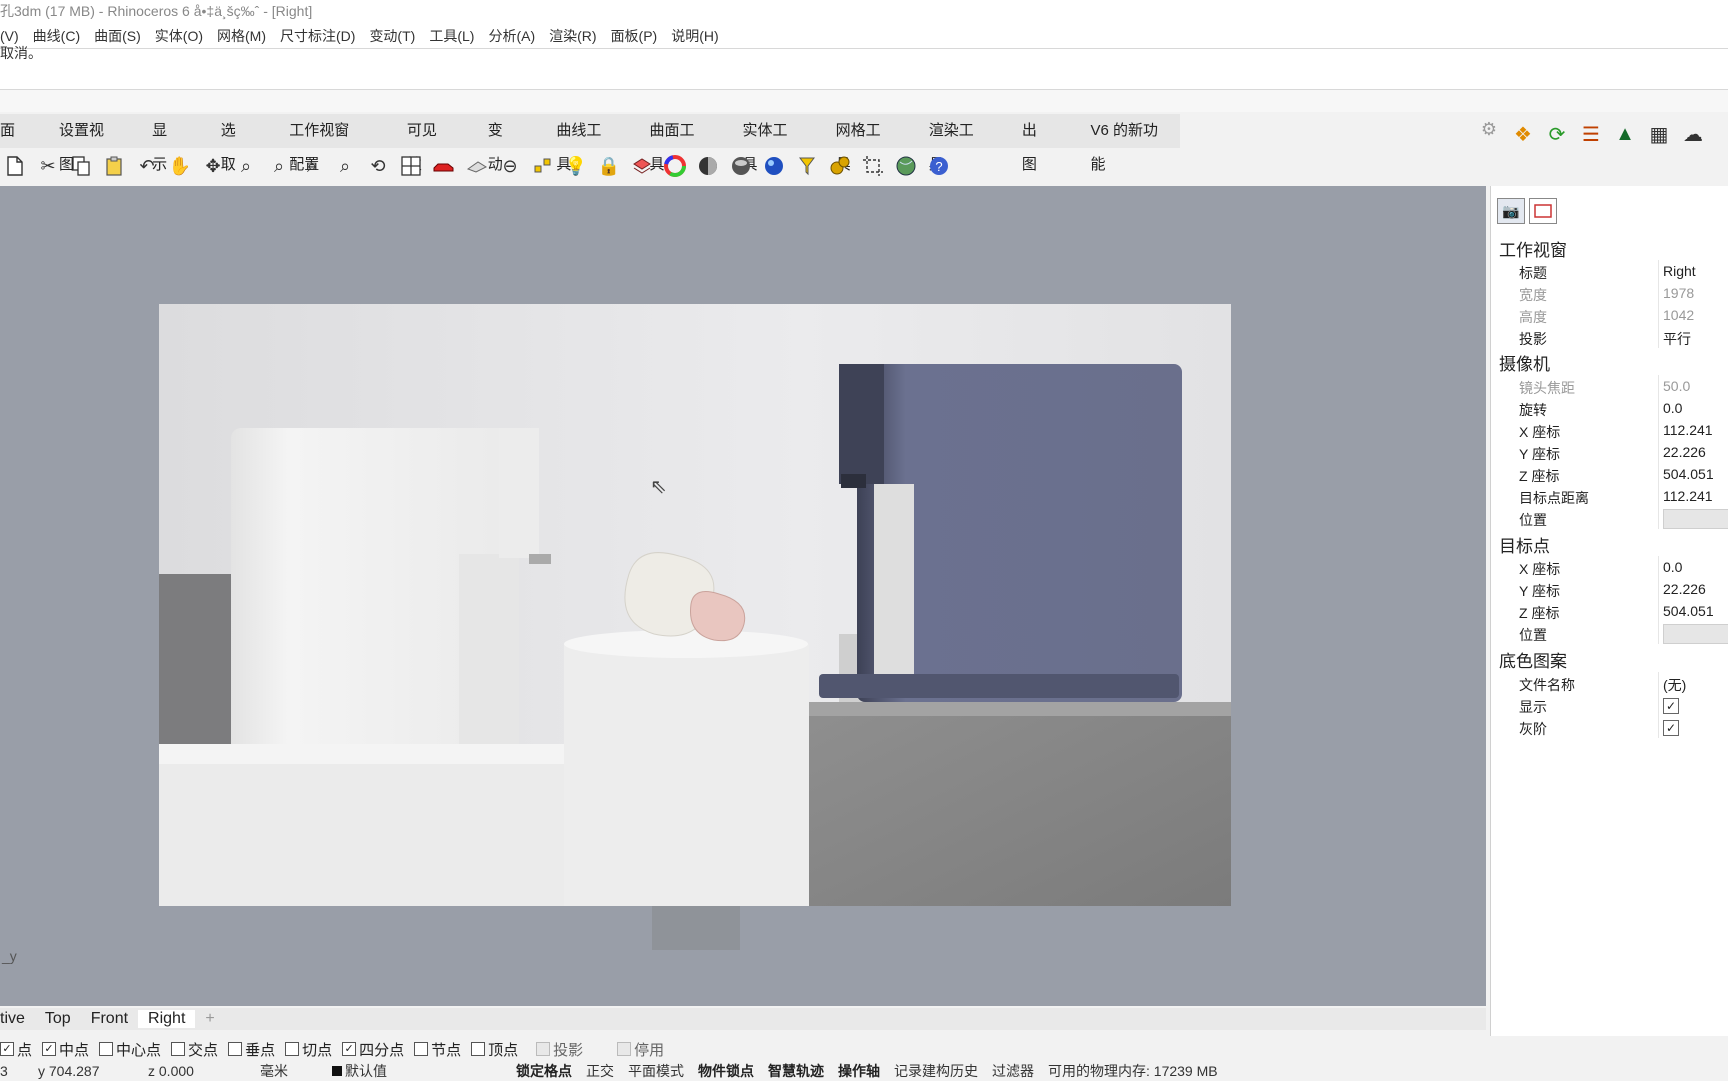 The image size is (1728, 1081). I want to click on checker-icon: ▦, so click(1659, 134).